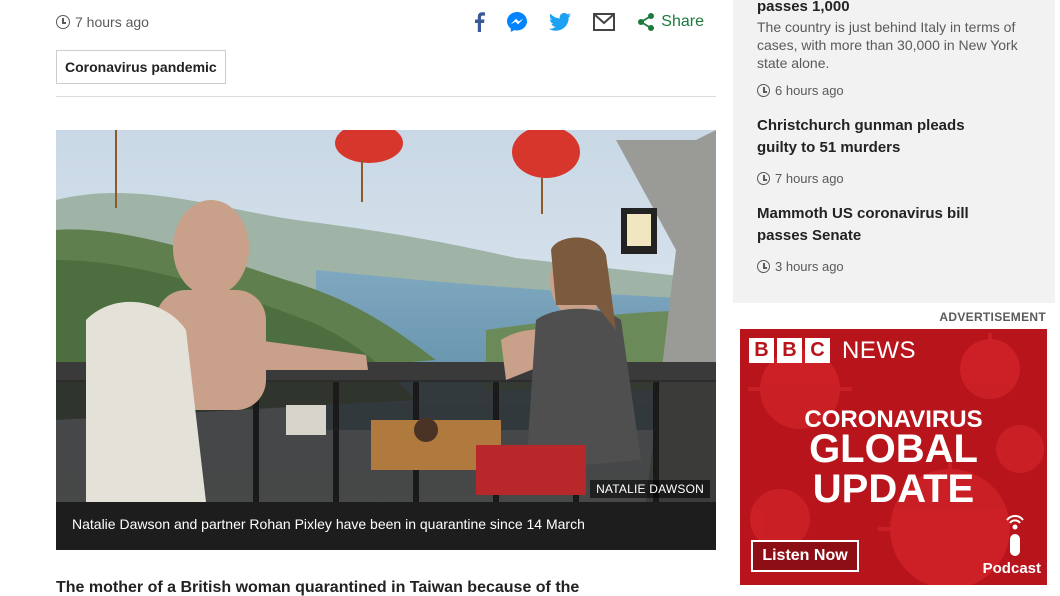  I want to click on logo-letter-c: C, so click(817, 350).